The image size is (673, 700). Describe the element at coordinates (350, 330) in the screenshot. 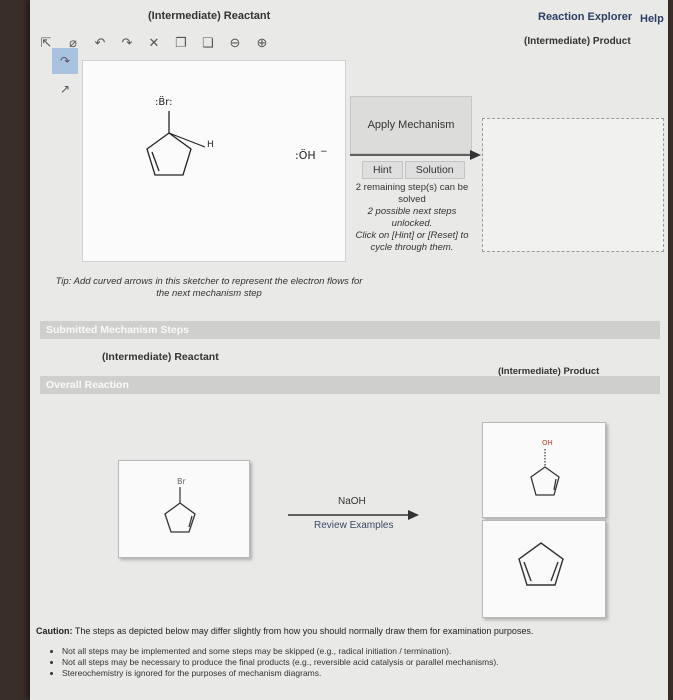

I see `submitted-steps-header: Submitted Mechanism Steps` at that location.